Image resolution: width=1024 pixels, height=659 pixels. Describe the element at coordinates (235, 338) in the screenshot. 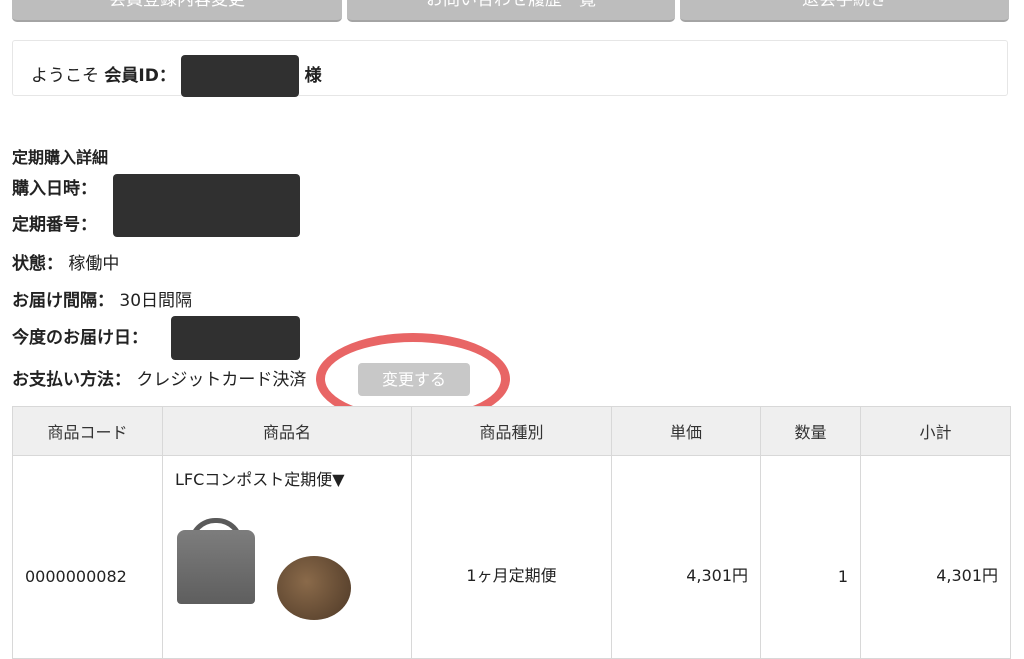

I see `next-delivery-redaction` at that location.